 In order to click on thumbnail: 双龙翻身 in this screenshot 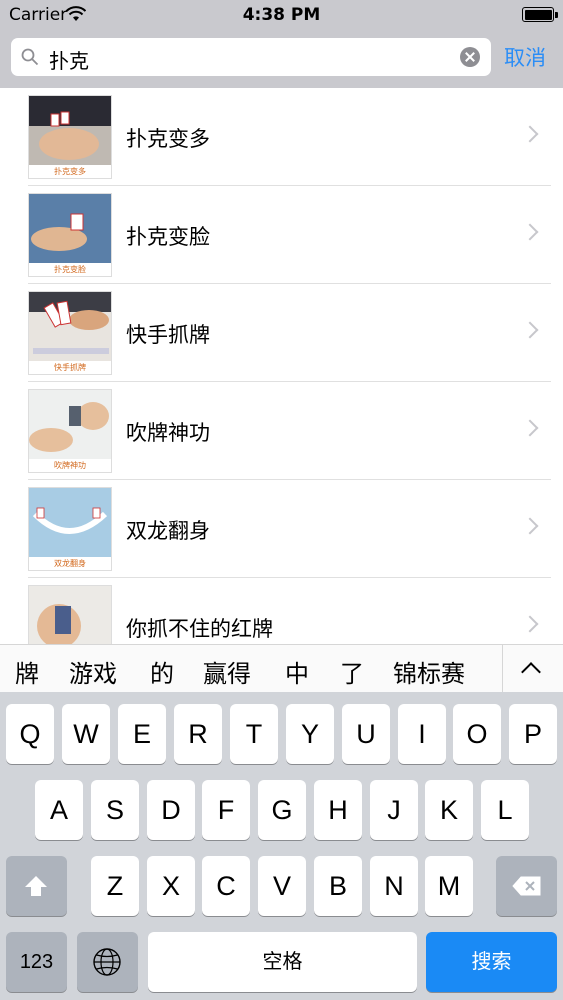, I will do `click(70, 529)`.